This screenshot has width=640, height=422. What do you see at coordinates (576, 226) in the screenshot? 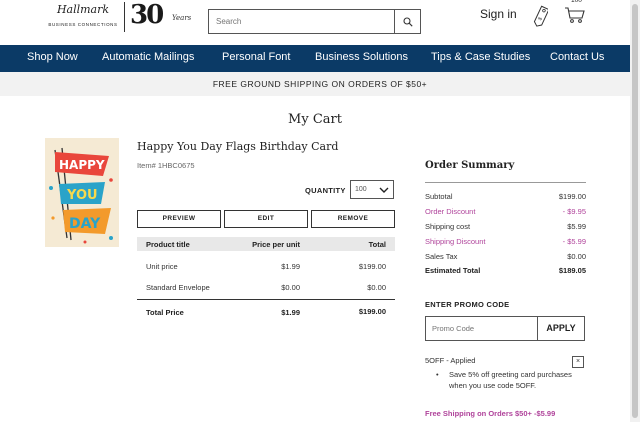
I see `summary-shipping-cost-value: $5.99` at bounding box center [576, 226].